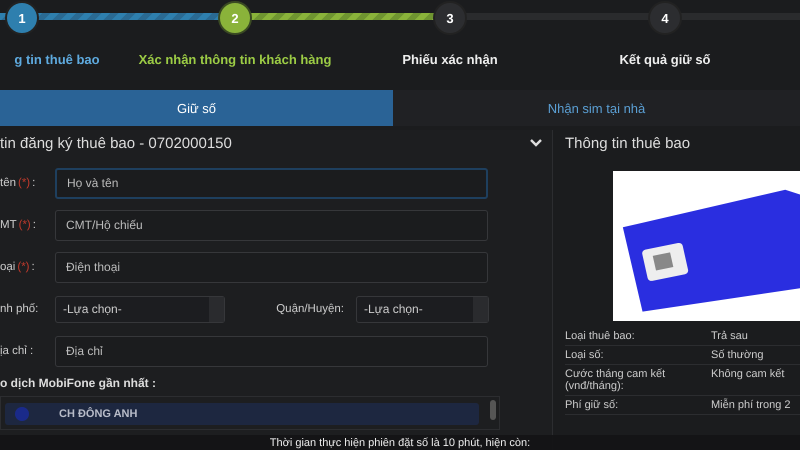 This screenshot has width=800, height=450. Describe the element at coordinates (78, 383) in the screenshot. I see `section-heading: o dịch MobiFone gần nhất :` at that location.